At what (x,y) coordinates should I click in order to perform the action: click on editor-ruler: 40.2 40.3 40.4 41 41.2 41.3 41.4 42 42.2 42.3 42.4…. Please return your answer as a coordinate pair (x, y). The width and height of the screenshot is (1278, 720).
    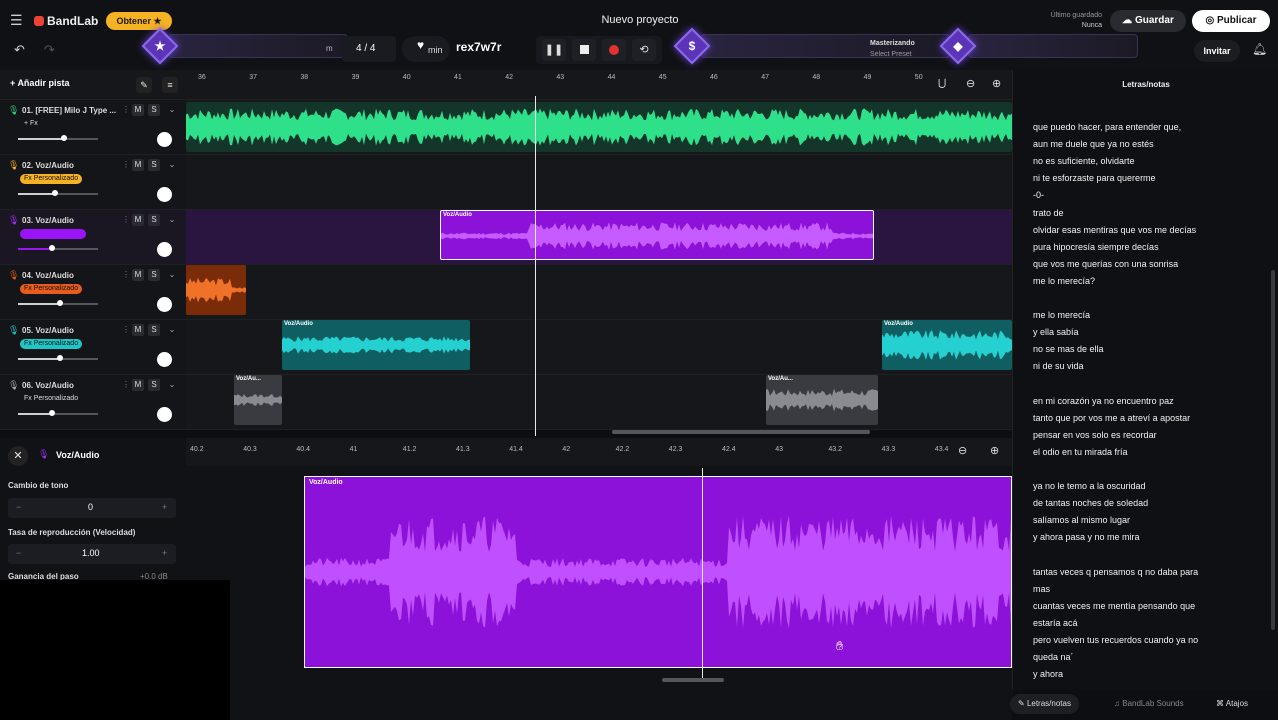
    Looking at the image, I should click on (599, 452).